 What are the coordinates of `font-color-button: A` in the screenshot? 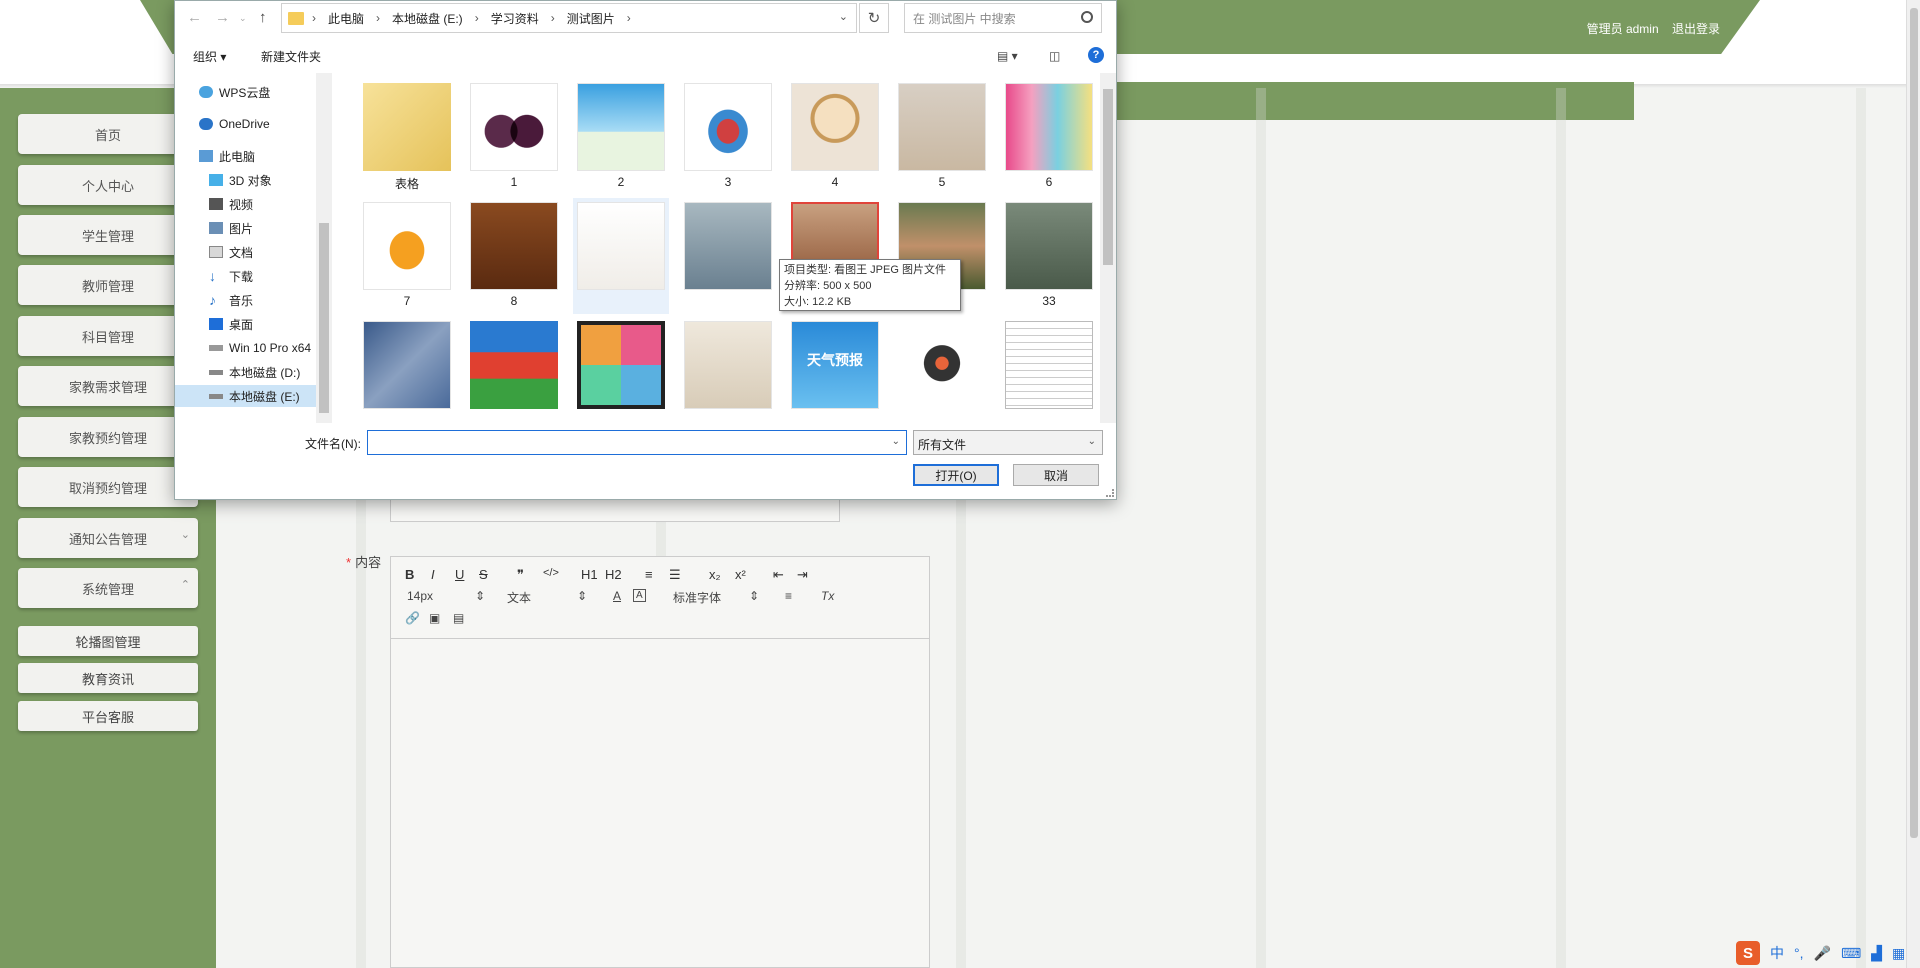 It's located at (617, 596).